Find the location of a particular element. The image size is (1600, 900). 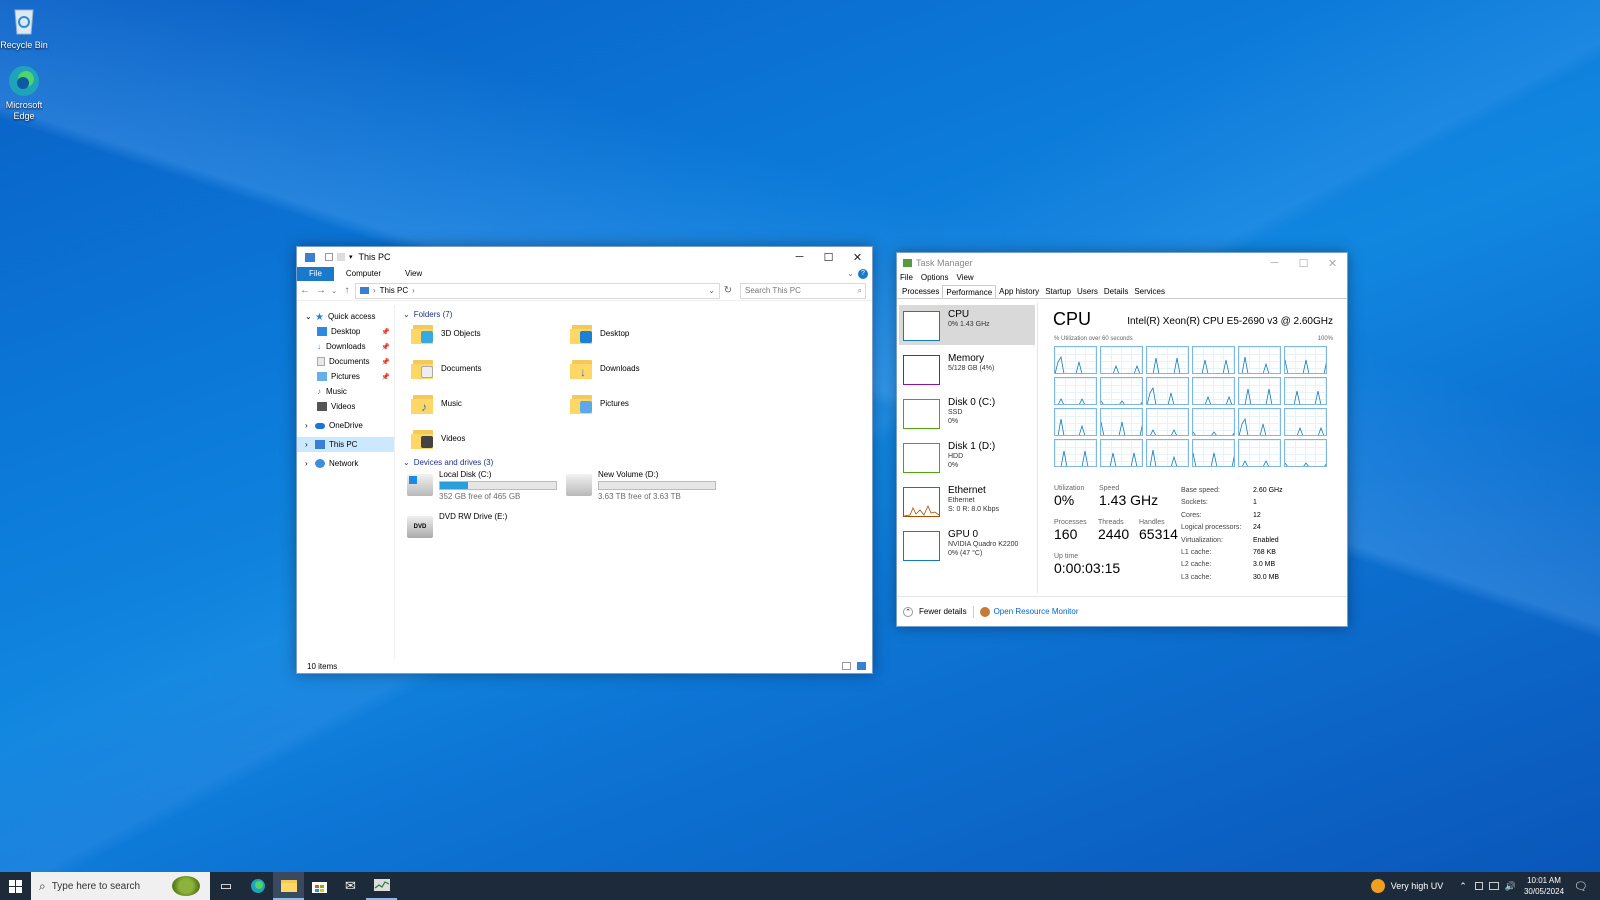

qat-properties-icon is located at coordinates (329, 257).